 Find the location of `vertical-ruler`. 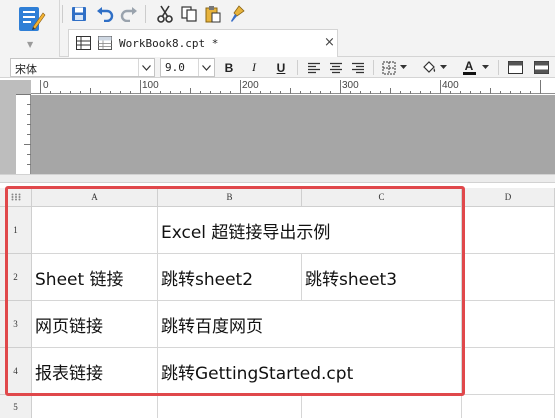

vertical-ruler is located at coordinates (23, 134).